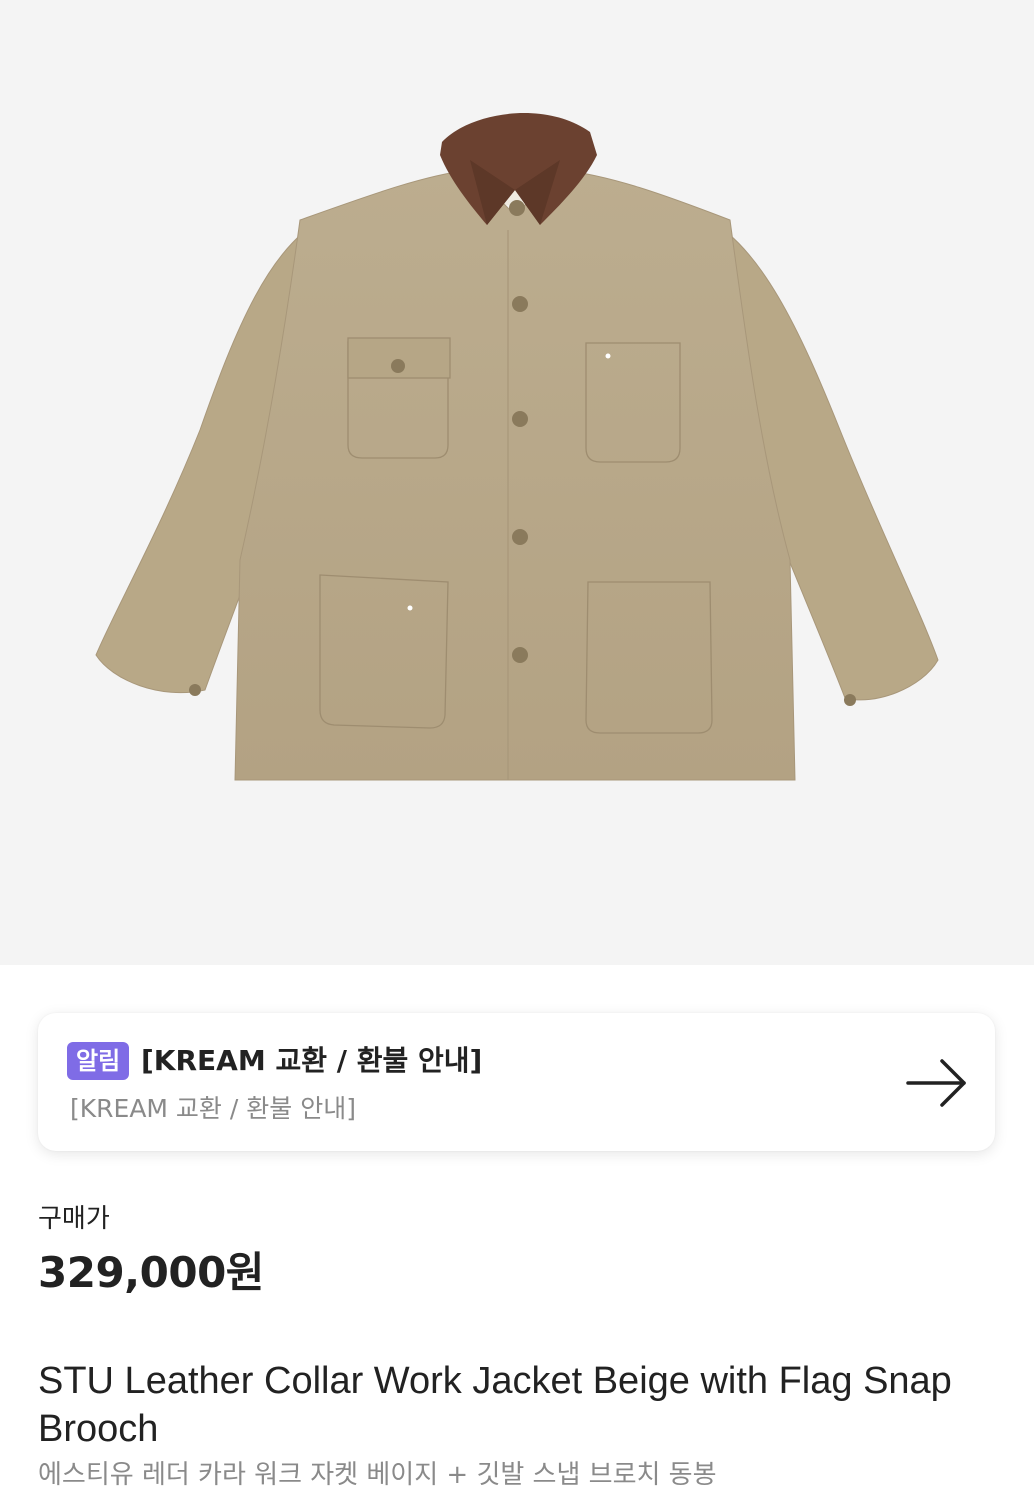  What do you see at coordinates (213, 1108) in the screenshot?
I see `notice-subtitle: [KREAM 교환 / 환불 안내]` at bounding box center [213, 1108].